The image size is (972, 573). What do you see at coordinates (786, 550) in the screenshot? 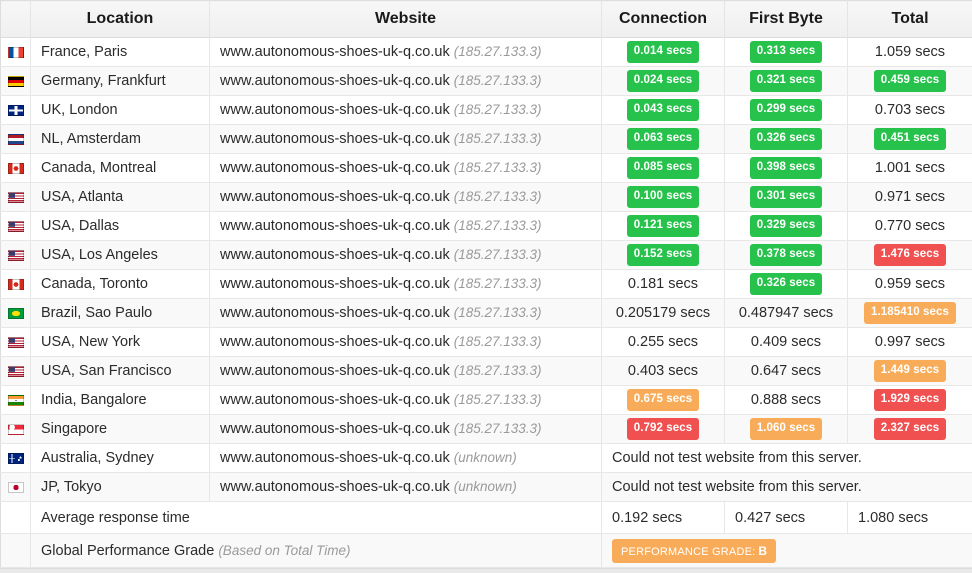
I see `grade-badge-cell: PERFORMANCE GRADE: B` at bounding box center [786, 550].